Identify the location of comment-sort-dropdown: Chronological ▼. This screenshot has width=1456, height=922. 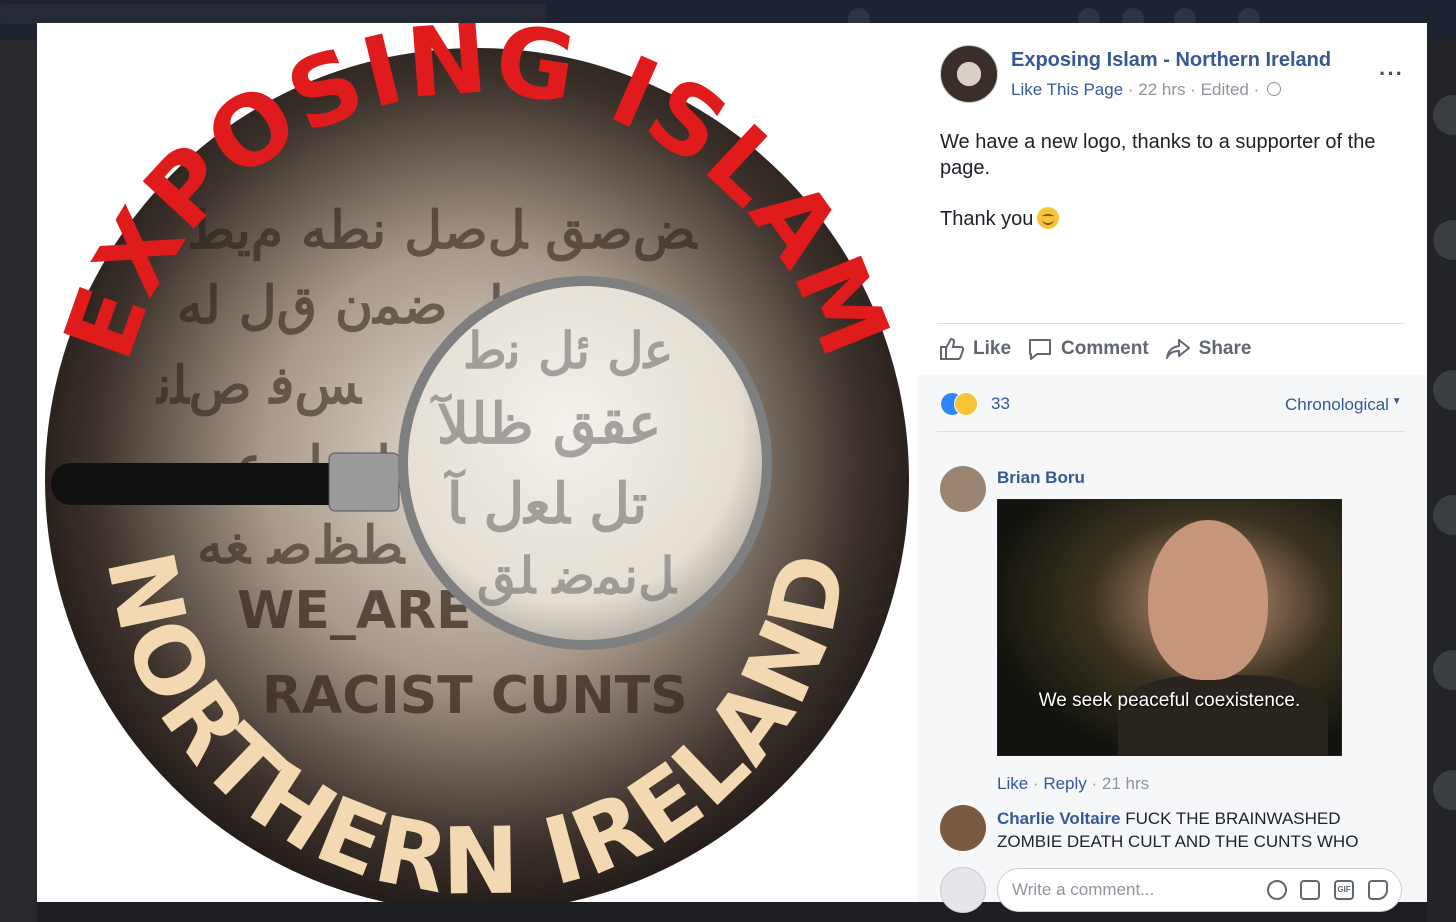
(1343, 405).